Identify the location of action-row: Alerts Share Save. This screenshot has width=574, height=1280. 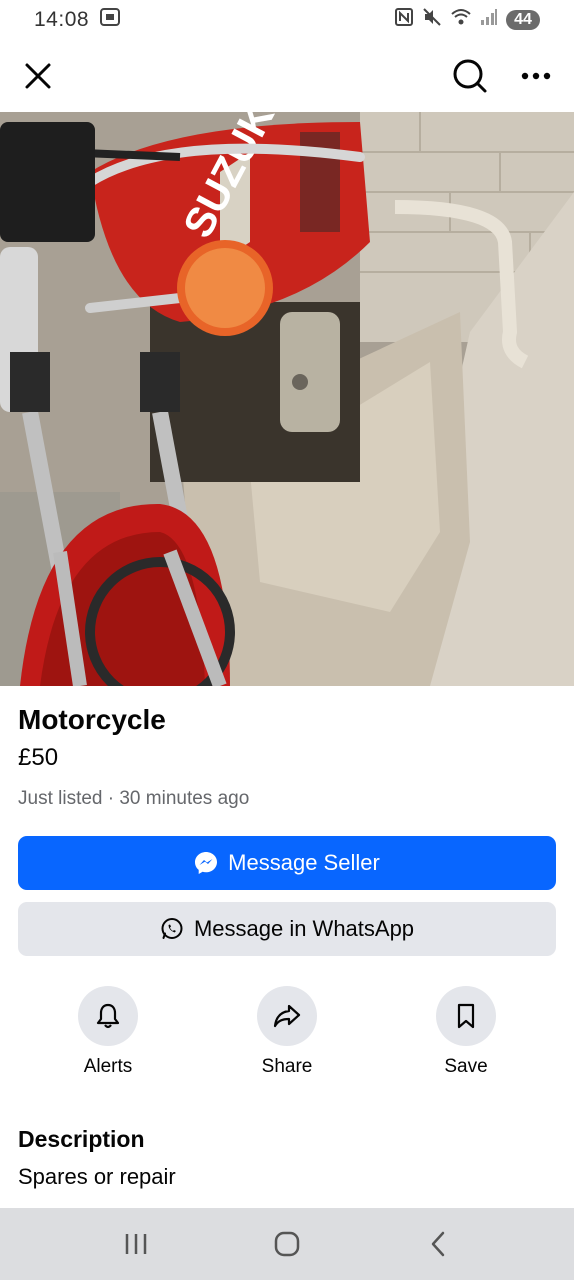
(287, 1036).